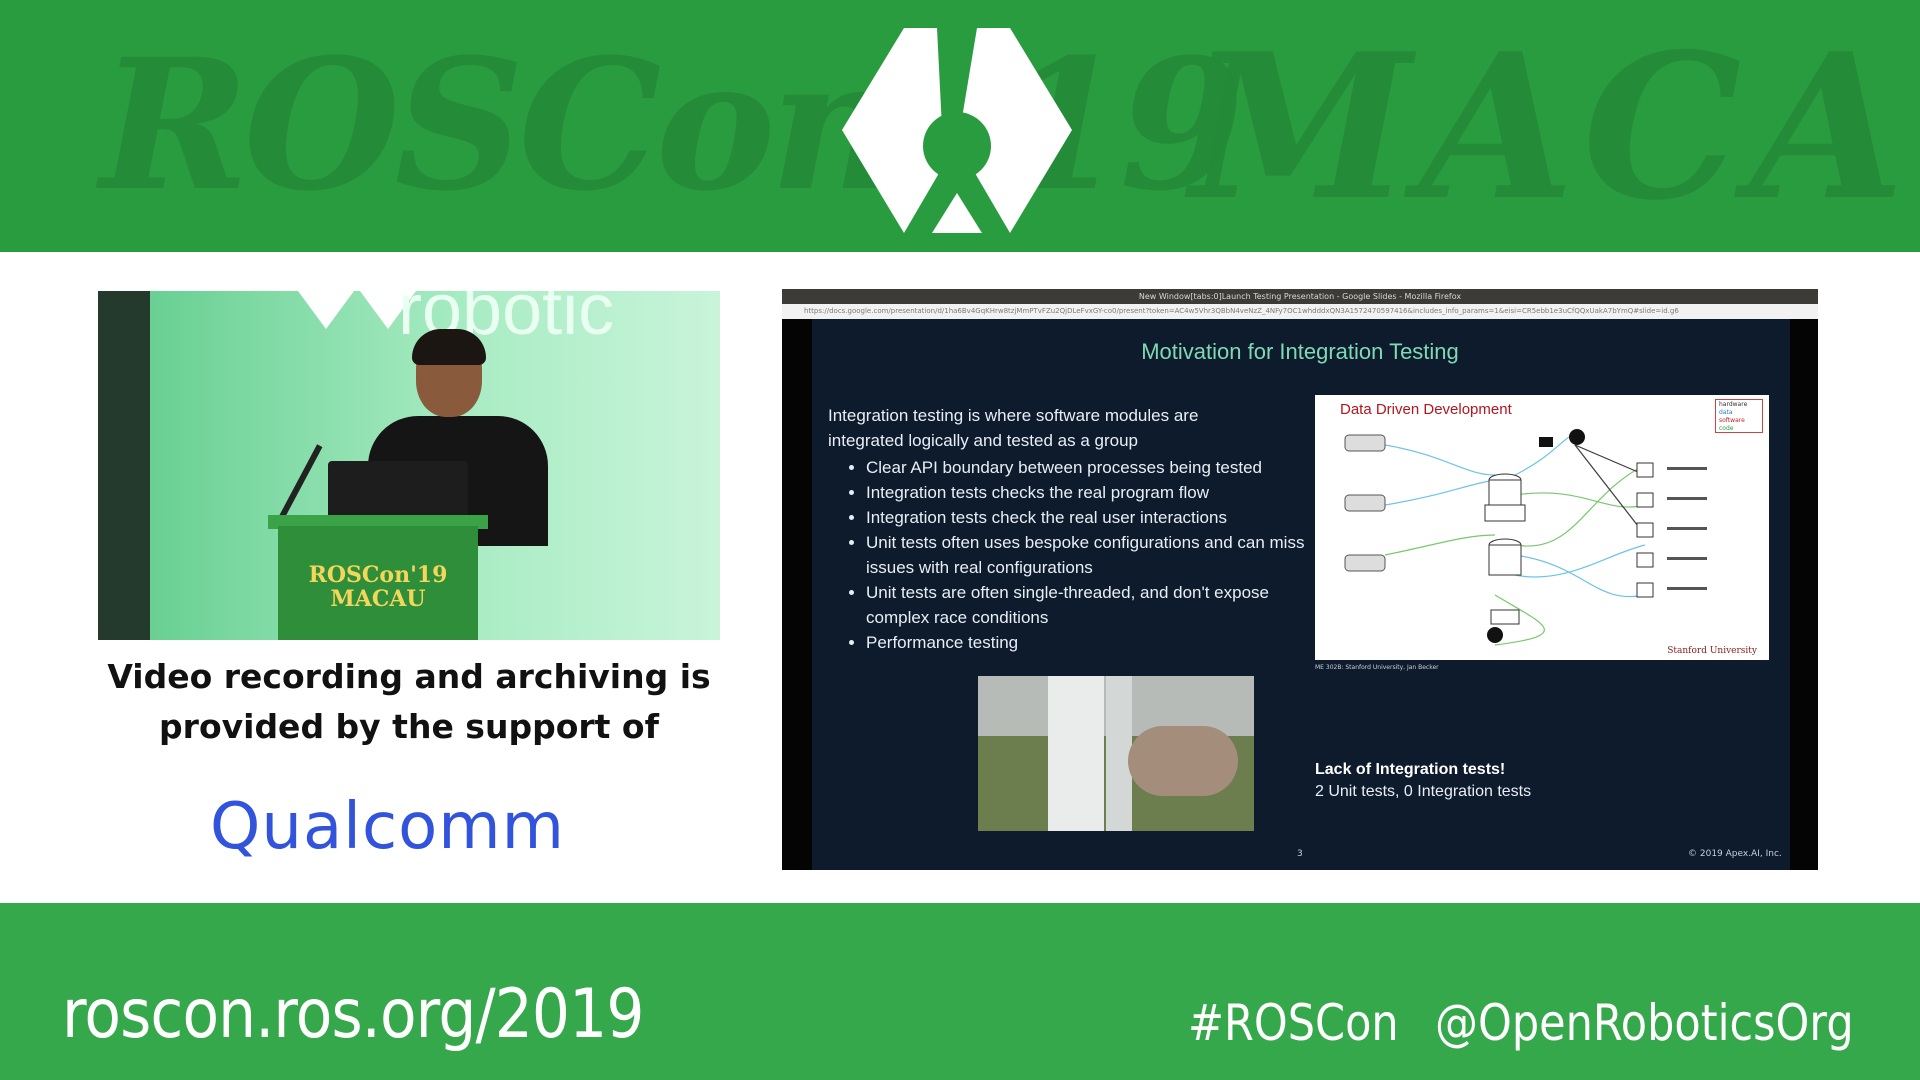 The image size is (1920, 1080). Describe the element at coordinates (797, 594) in the screenshot. I see `slide-margin-left` at that location.